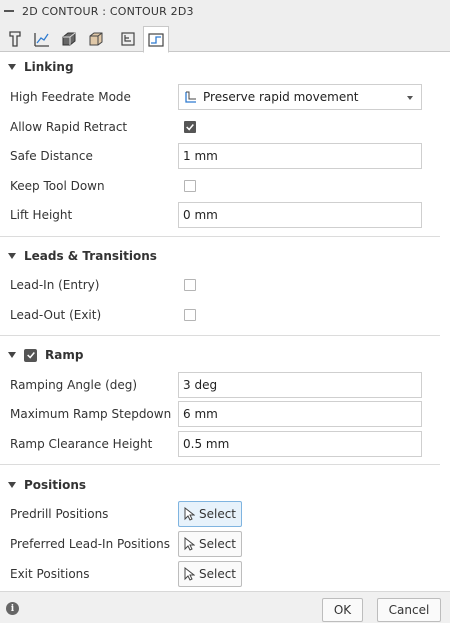  What do you see at coordinates (410, 98) in the screenshot?
I see `chevron-down-icon` at bounding box center [410, 98].